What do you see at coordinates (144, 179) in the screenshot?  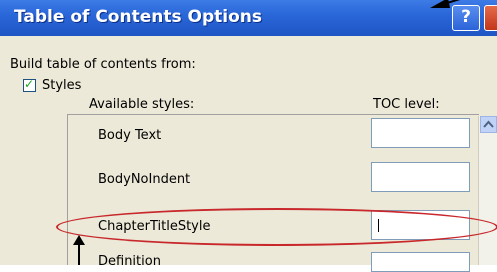 I see `style-name: BodyNoIndent` at bounding box center [144, 179].